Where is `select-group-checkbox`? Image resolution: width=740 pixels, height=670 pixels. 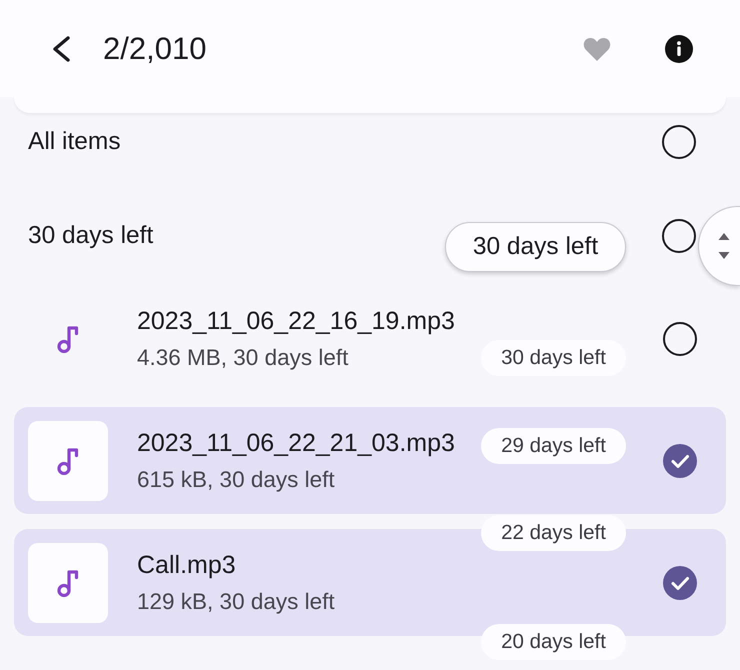
select-group-checkbox is located at coordinates (679, 236).